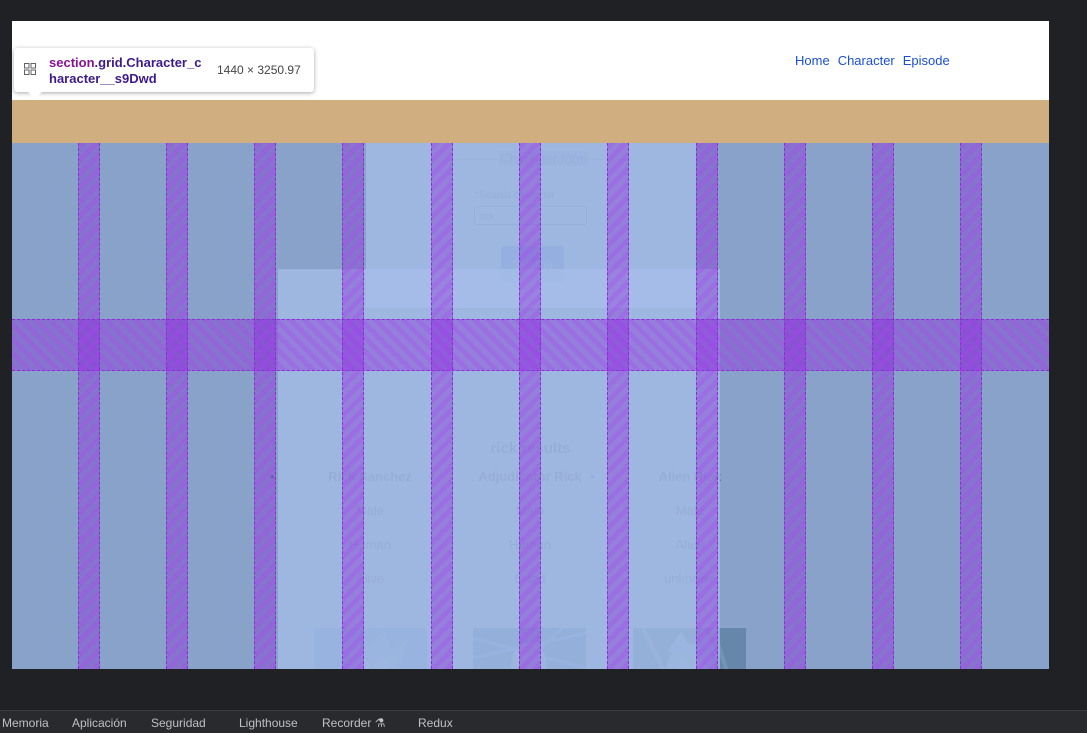  What do you see at coordinates (178, 723) in the screenshot?
I see `devtools-tab-seguridad: Seguridad` at bounding box center [178, 723].